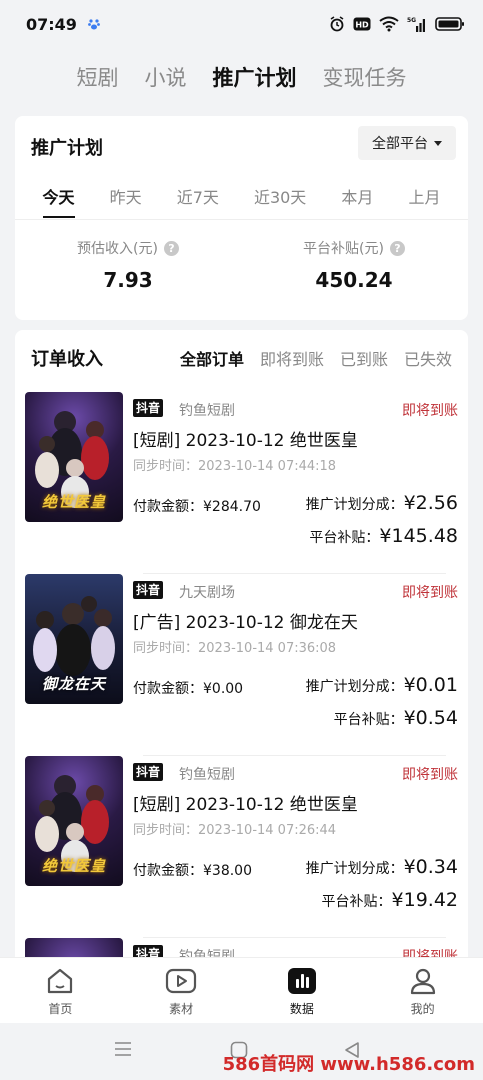 This screenshot has height=1080, width=483. I want to click on status-bar: 07:49 HD 5G, so click(241, 24).